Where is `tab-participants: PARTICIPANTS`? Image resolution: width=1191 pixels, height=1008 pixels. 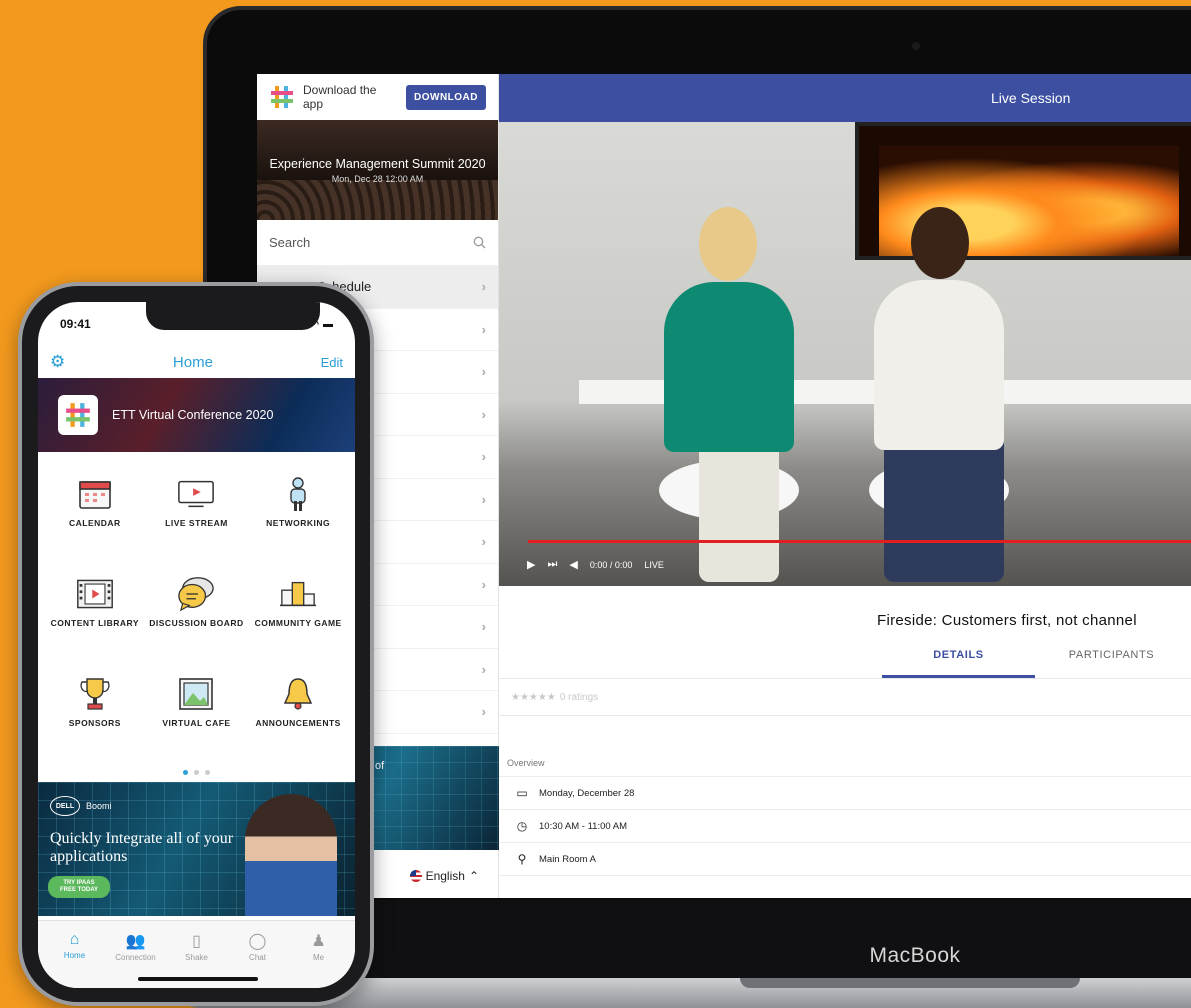
tab-participants: PARTICIPANTS is located at coordinates (1111, 663).